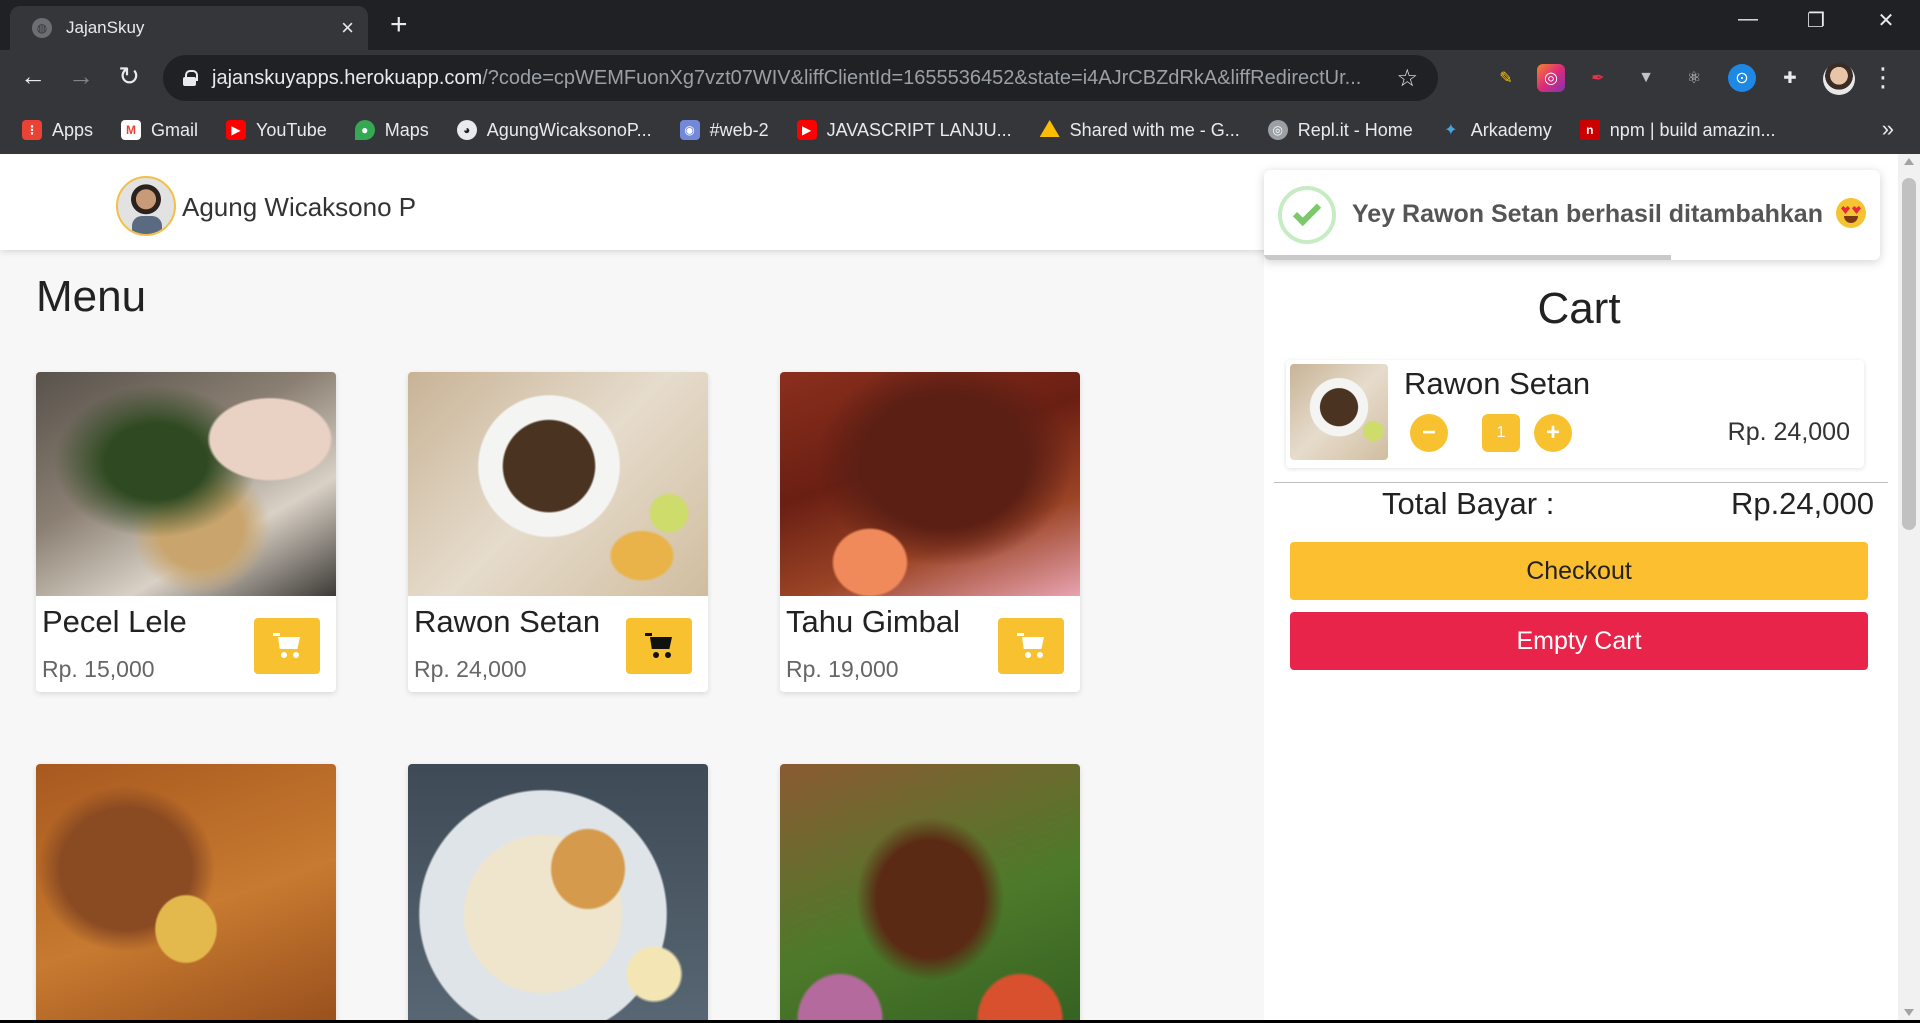  What do you see at coordinates (1553, 433) in the screenshot?
I see `increase-quantity-button: +` at bounding box center [1553, 433].